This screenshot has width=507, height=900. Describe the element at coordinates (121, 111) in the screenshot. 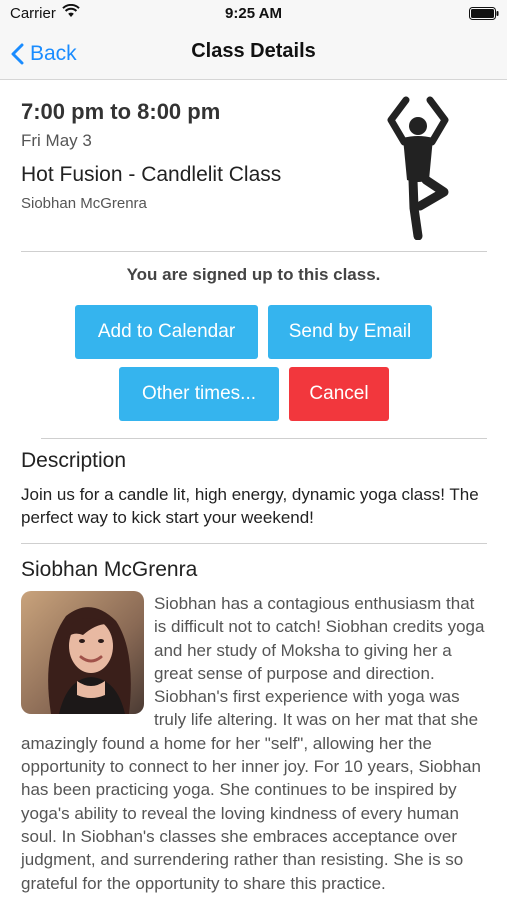

I see `class-time-range: 7:00 pm to 8:00 pm` at that location.